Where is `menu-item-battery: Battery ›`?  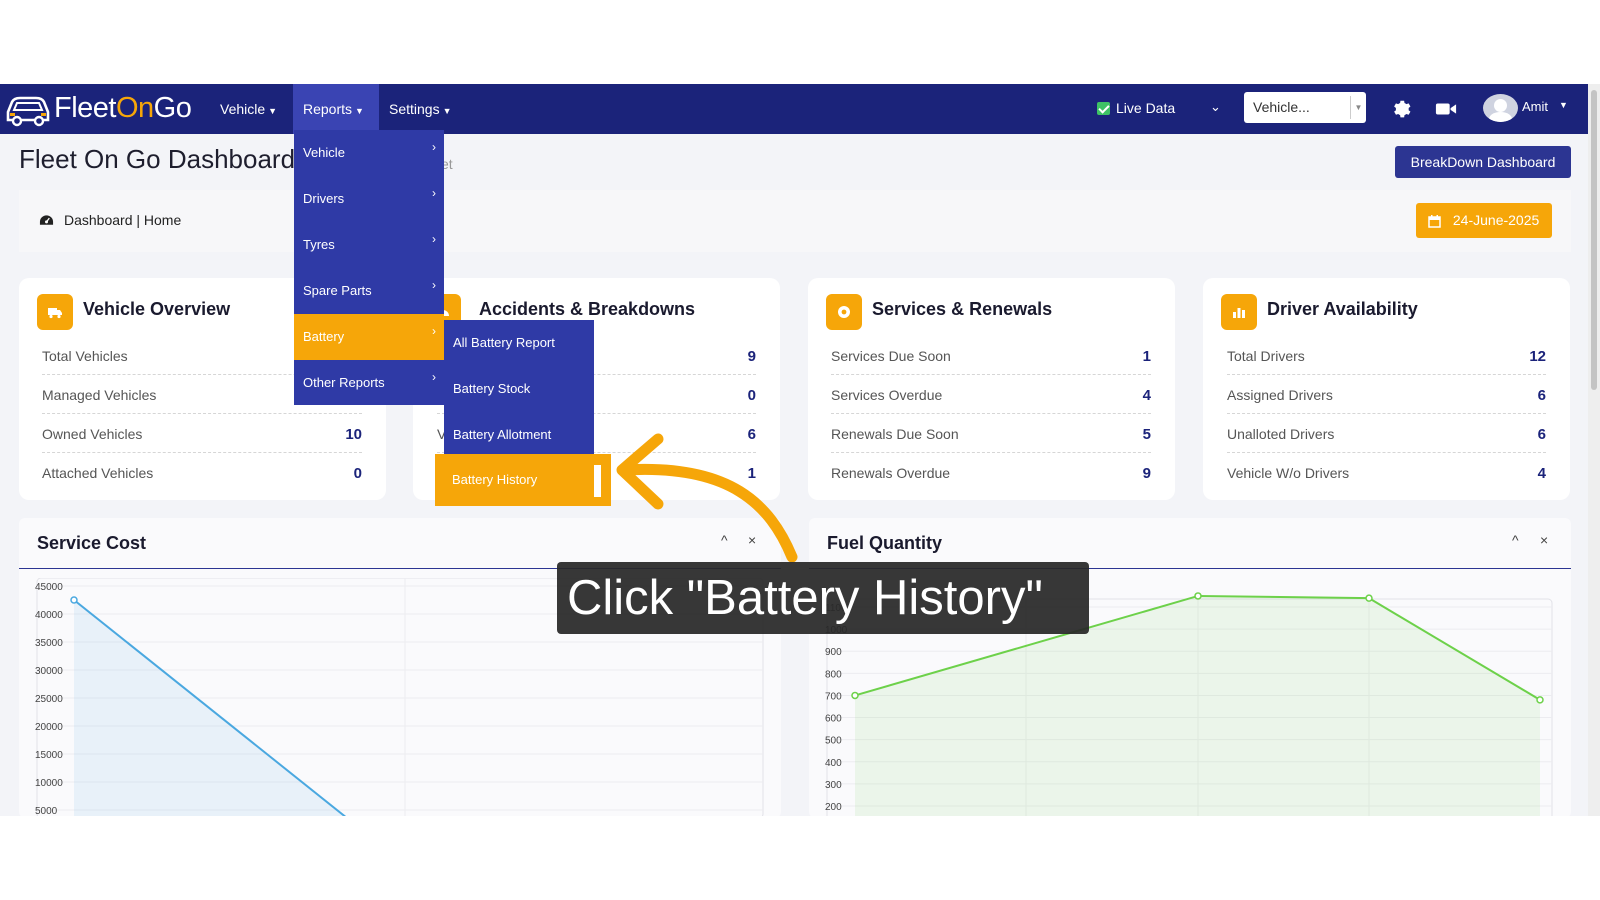 menu-item-battery: Battery › is located at coordinates (369, 337).